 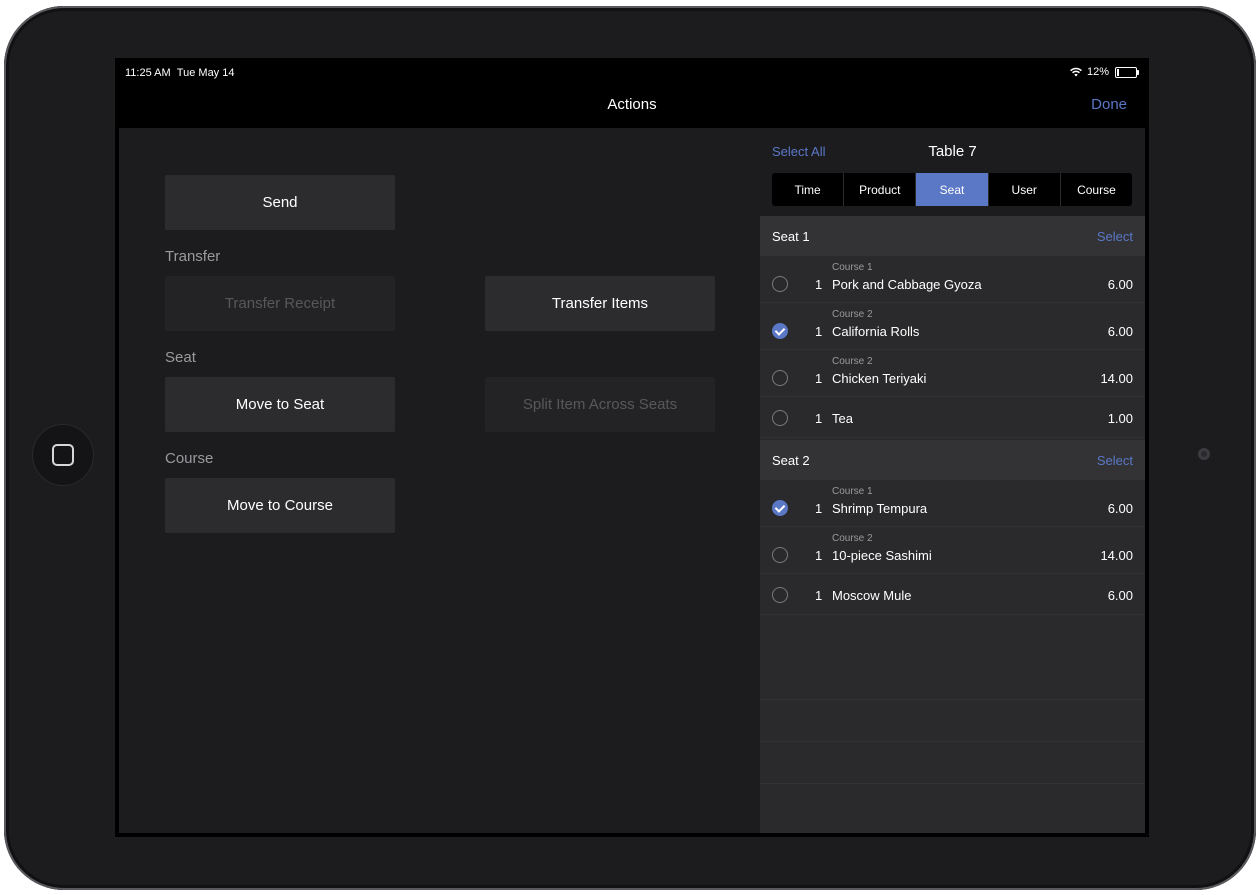 I want to click on list-item: 1 Moscow Mule 6.00, so click(x=952, y=594).